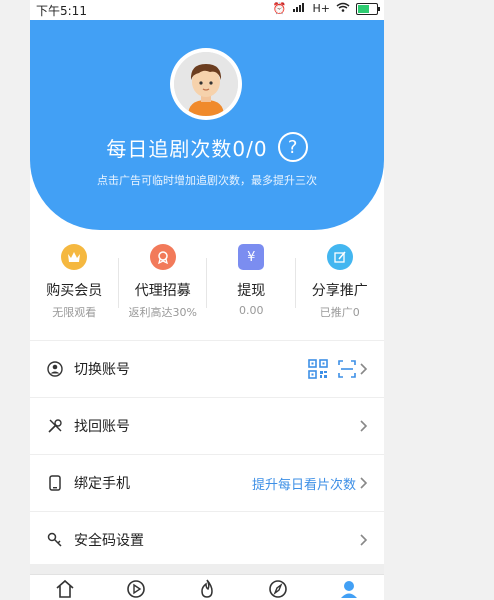  Describe the element at coordinates (251, 310) in the screenshot. I see `stat-sub: 0.00` at that location.